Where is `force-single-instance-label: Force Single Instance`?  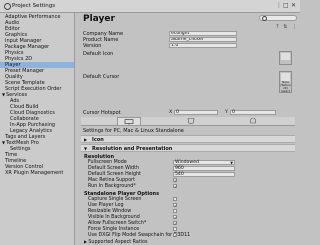
force-single-instance-label: Force Single Instance is located at coordinates (114, 229).